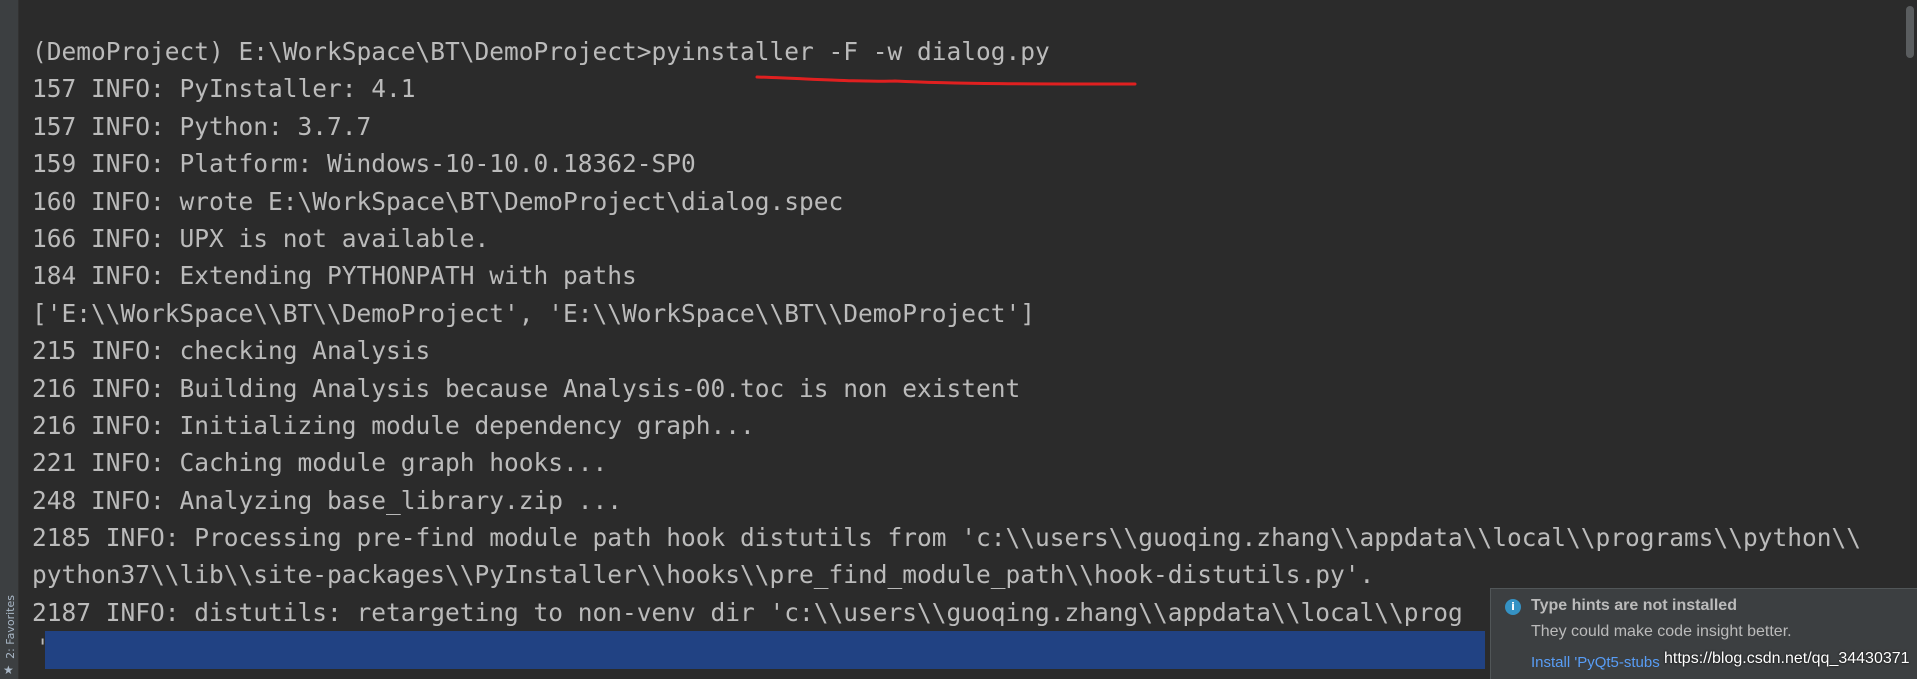 The height and width of the screenshot is (679, 1917). I want to click on red-underline-annotation, so click(946, 80).